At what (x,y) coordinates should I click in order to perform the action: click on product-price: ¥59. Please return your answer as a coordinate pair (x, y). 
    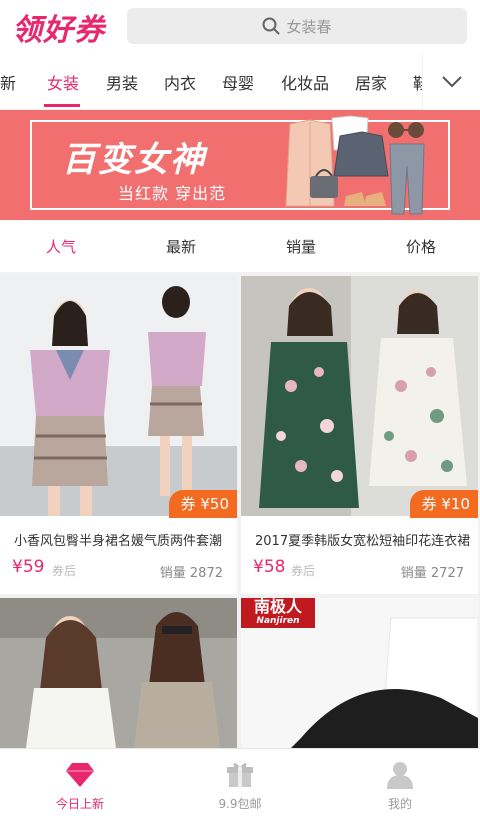
    Looking at the image, I should click on (28, 567).